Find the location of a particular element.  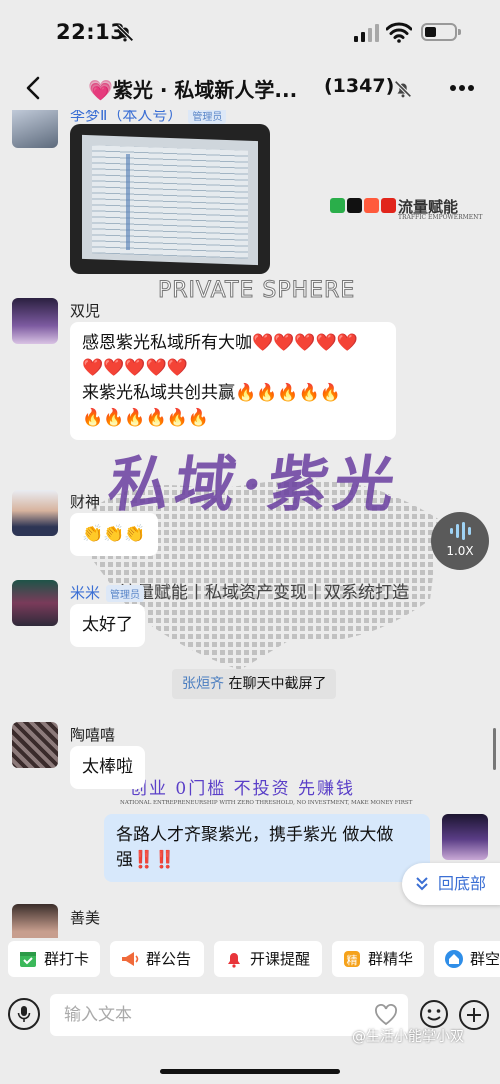

home-icon is located at coordinates (454, 959).